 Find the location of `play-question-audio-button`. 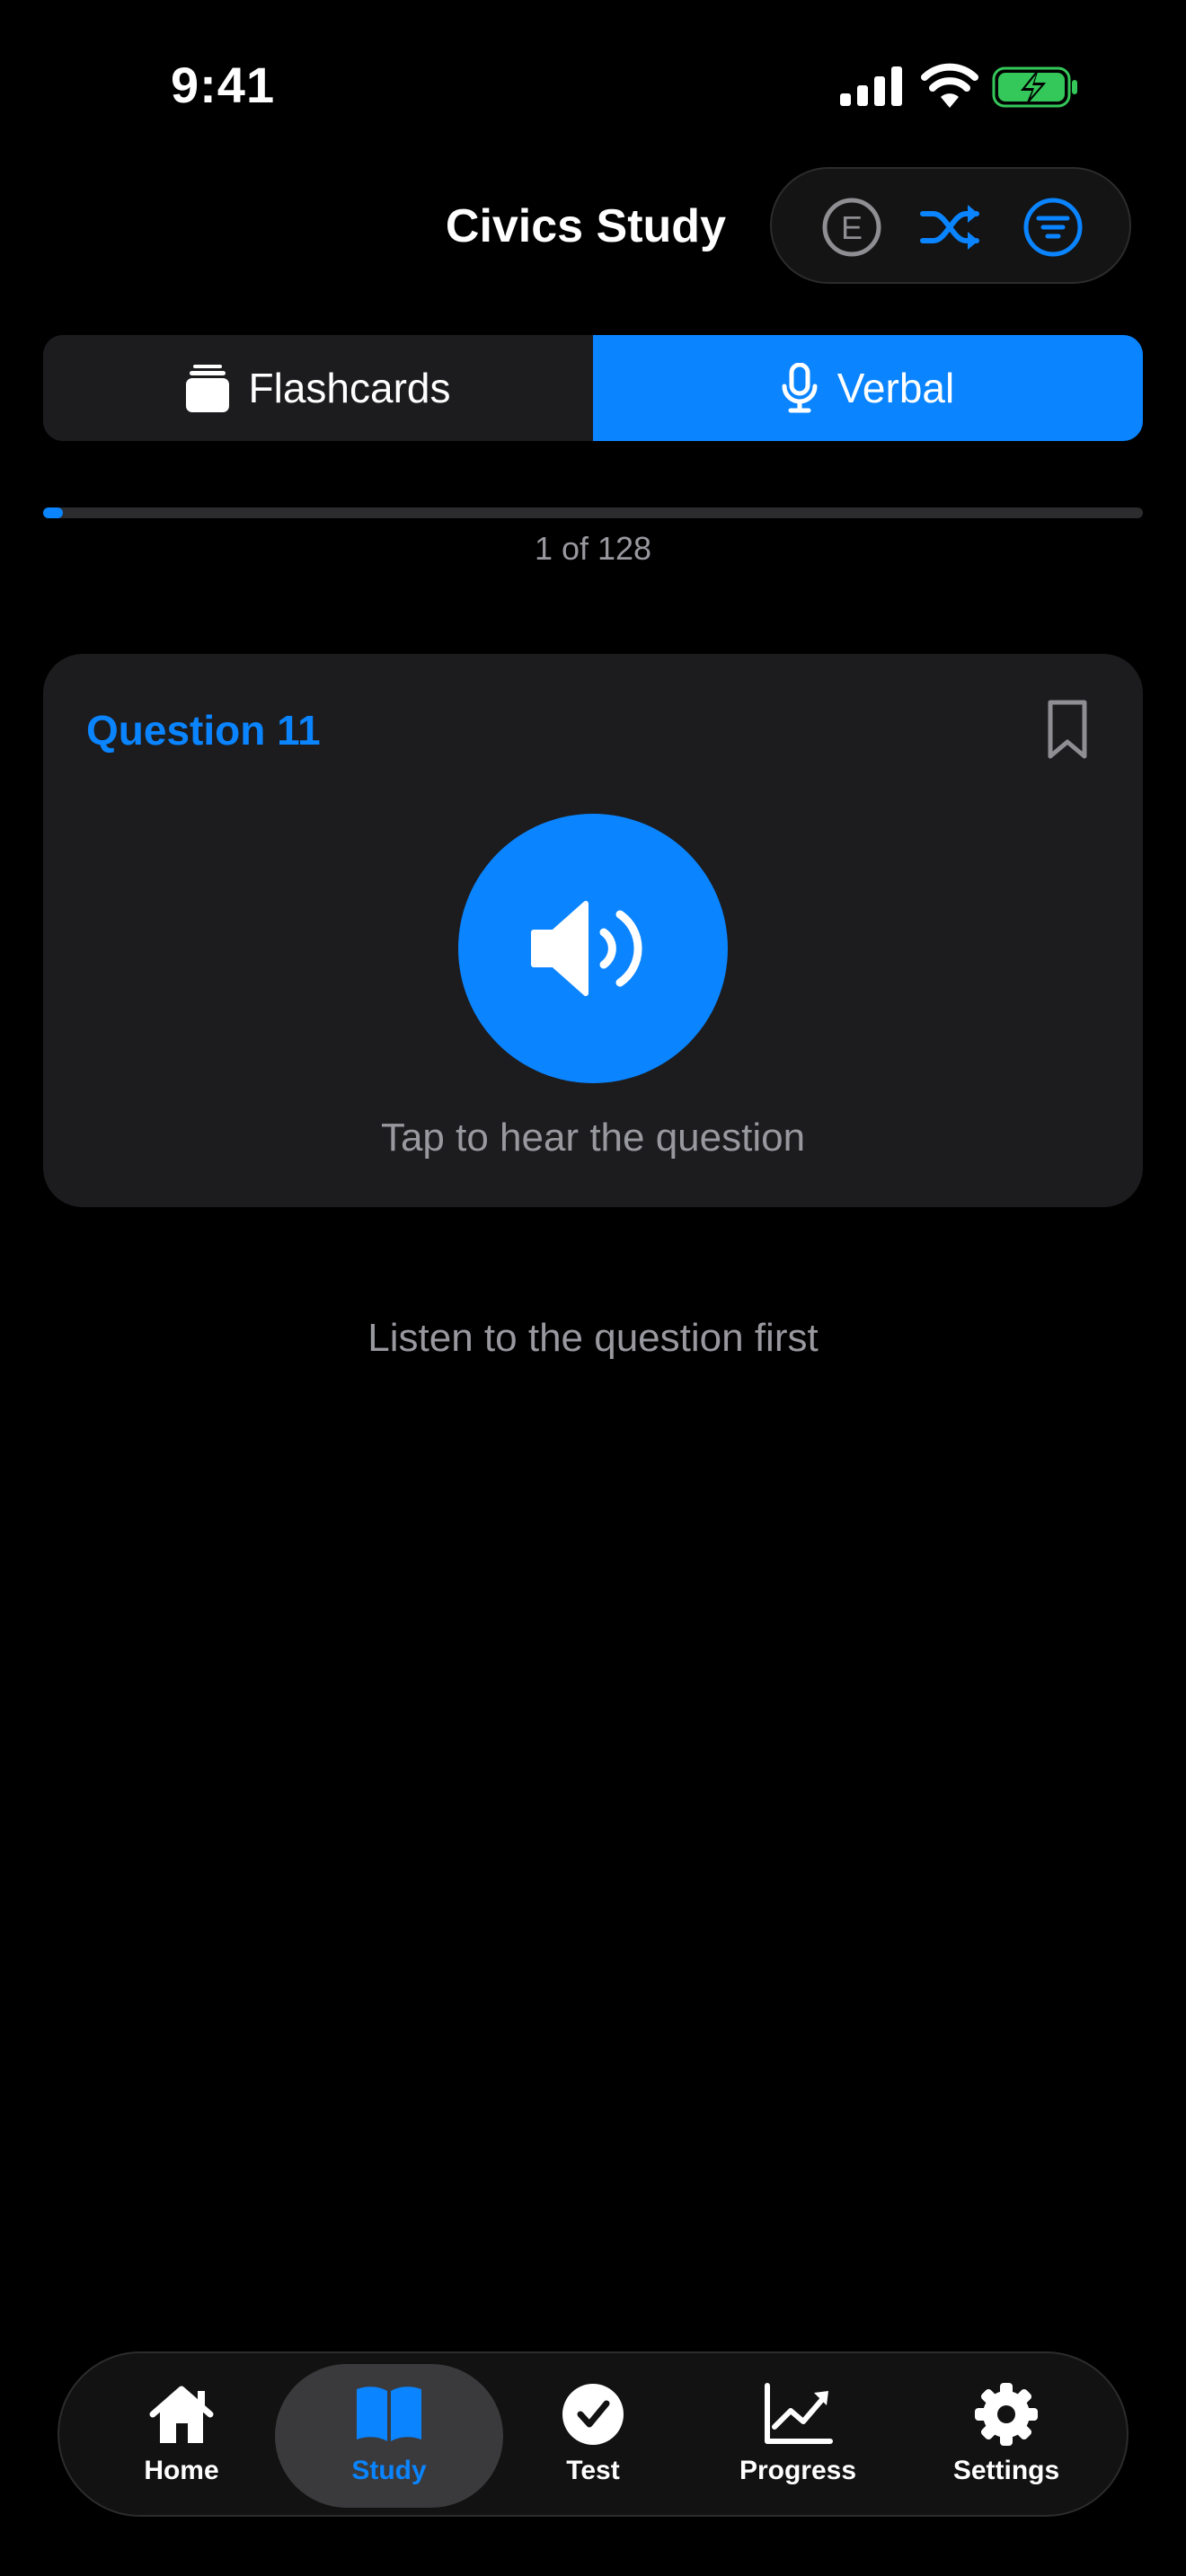

play-question-audio-button is located at coordinates (593, 948).